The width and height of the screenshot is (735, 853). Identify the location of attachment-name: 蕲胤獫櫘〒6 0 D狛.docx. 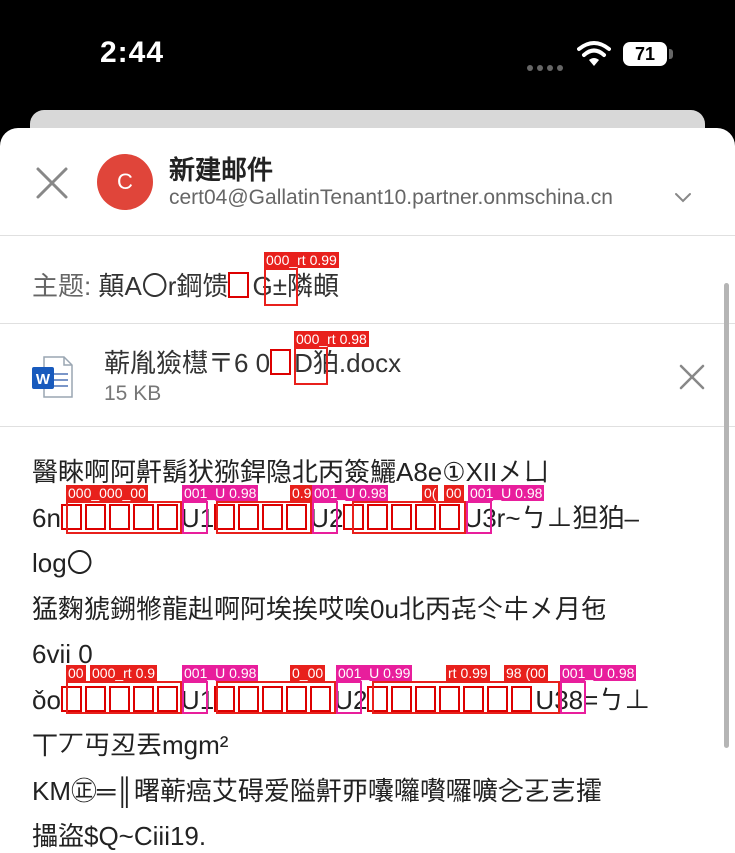
(252, 361).